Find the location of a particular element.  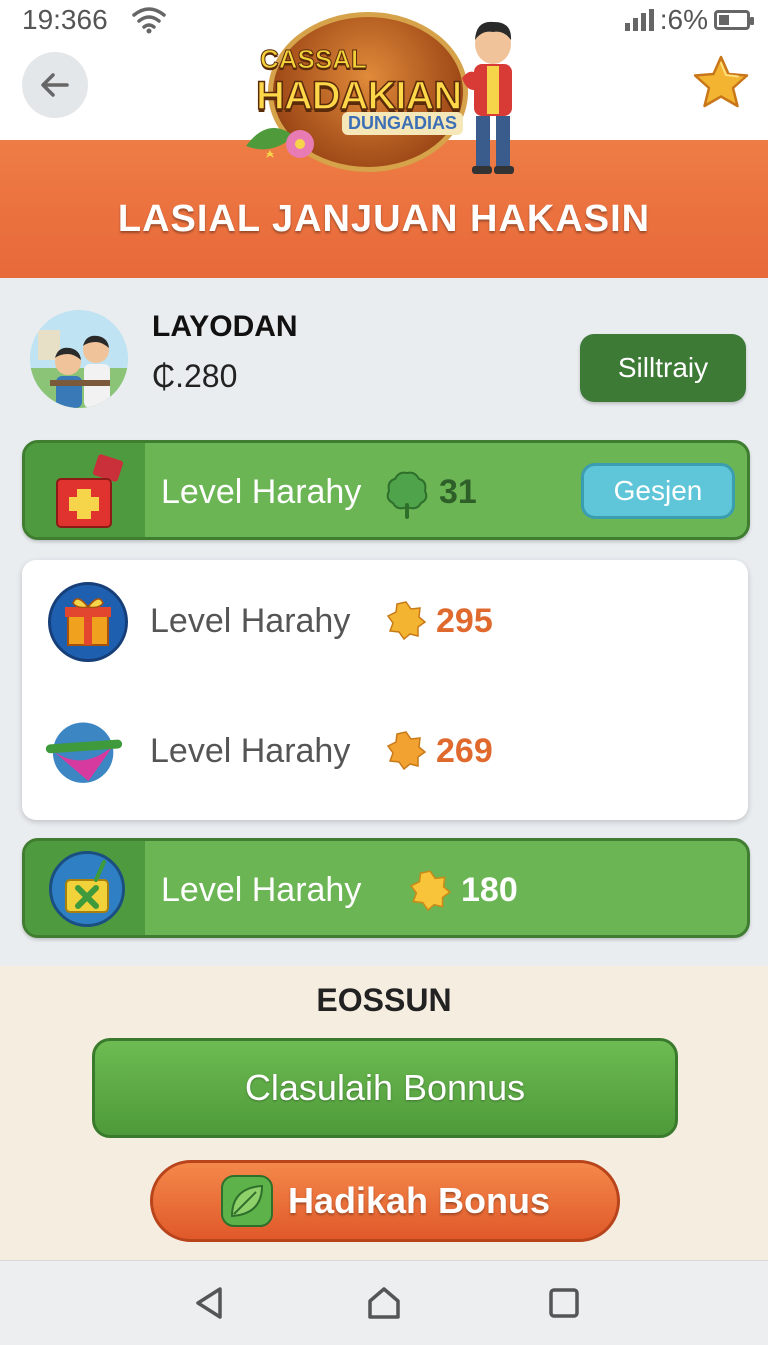

star-icon is located at coordinates (721, 81).